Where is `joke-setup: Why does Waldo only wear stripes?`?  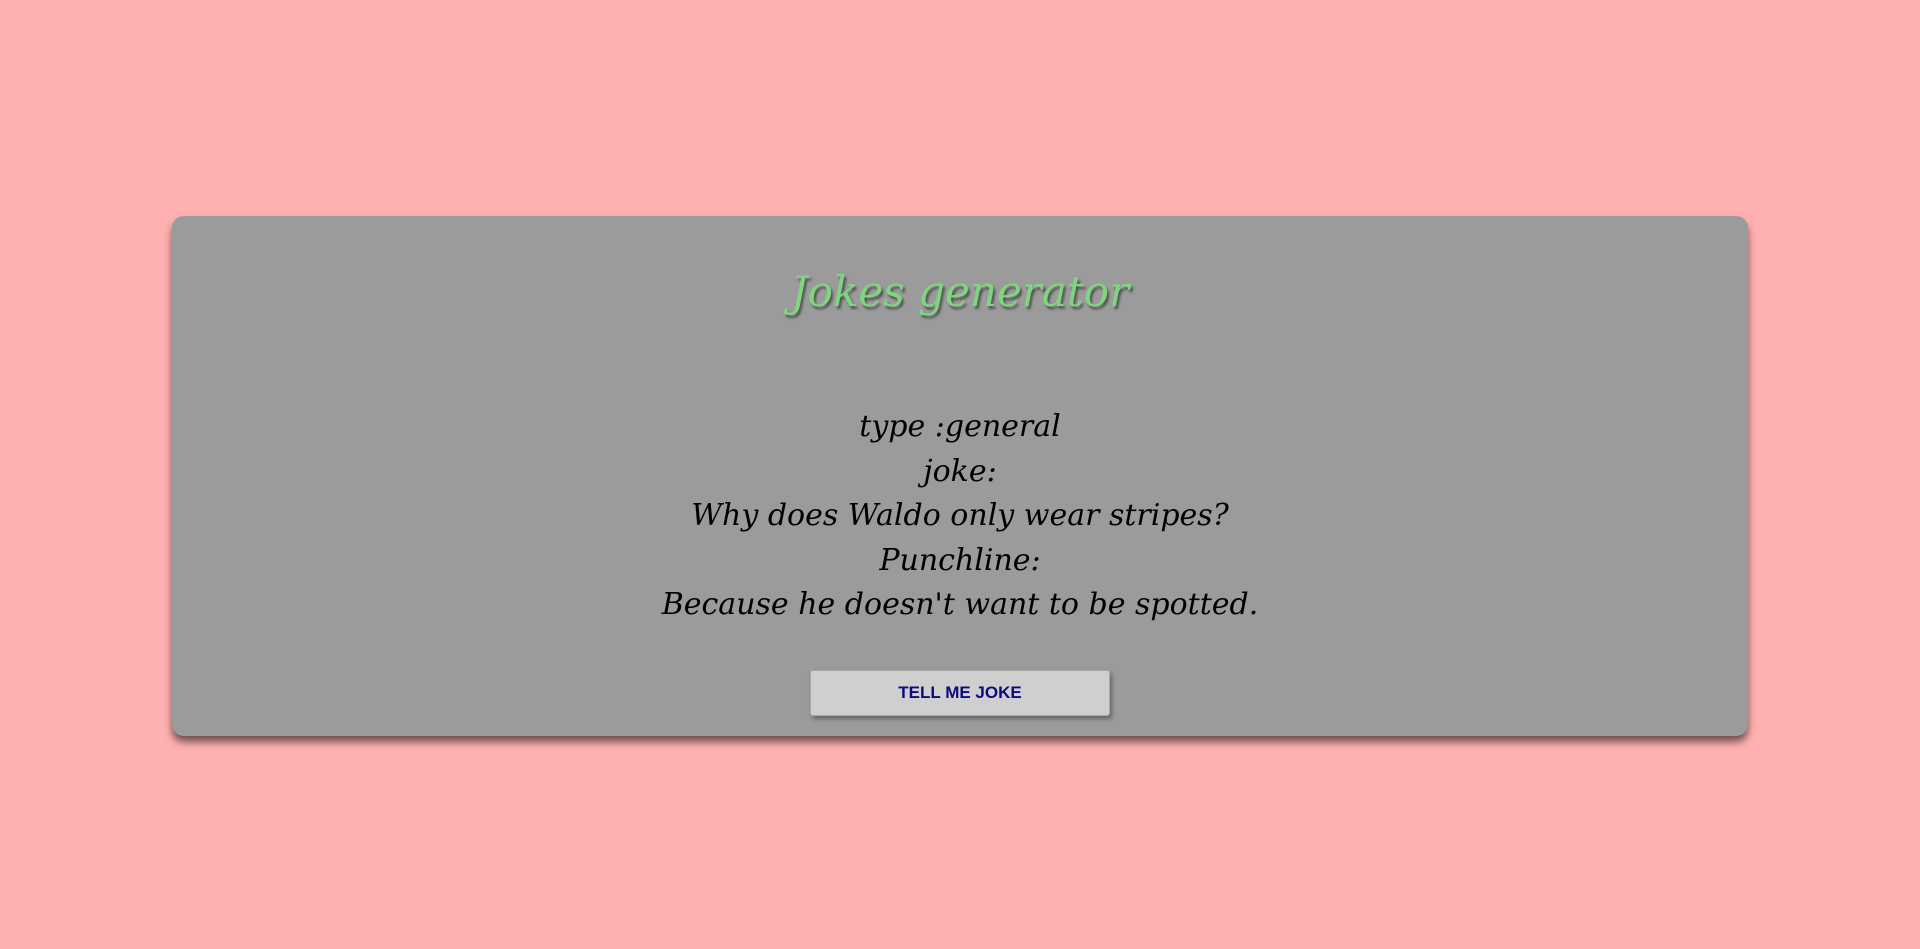 joke-setup: Why does Waldo only wear stripes? is located at coordinates (960, 515).